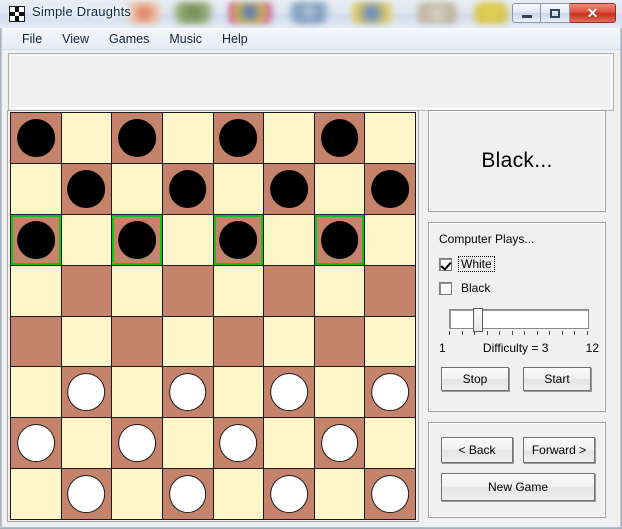  What do you see at coordinates (129, 39) in the screenshot?
I see `menu-item-games: Games` at bounding box center [129, 39].